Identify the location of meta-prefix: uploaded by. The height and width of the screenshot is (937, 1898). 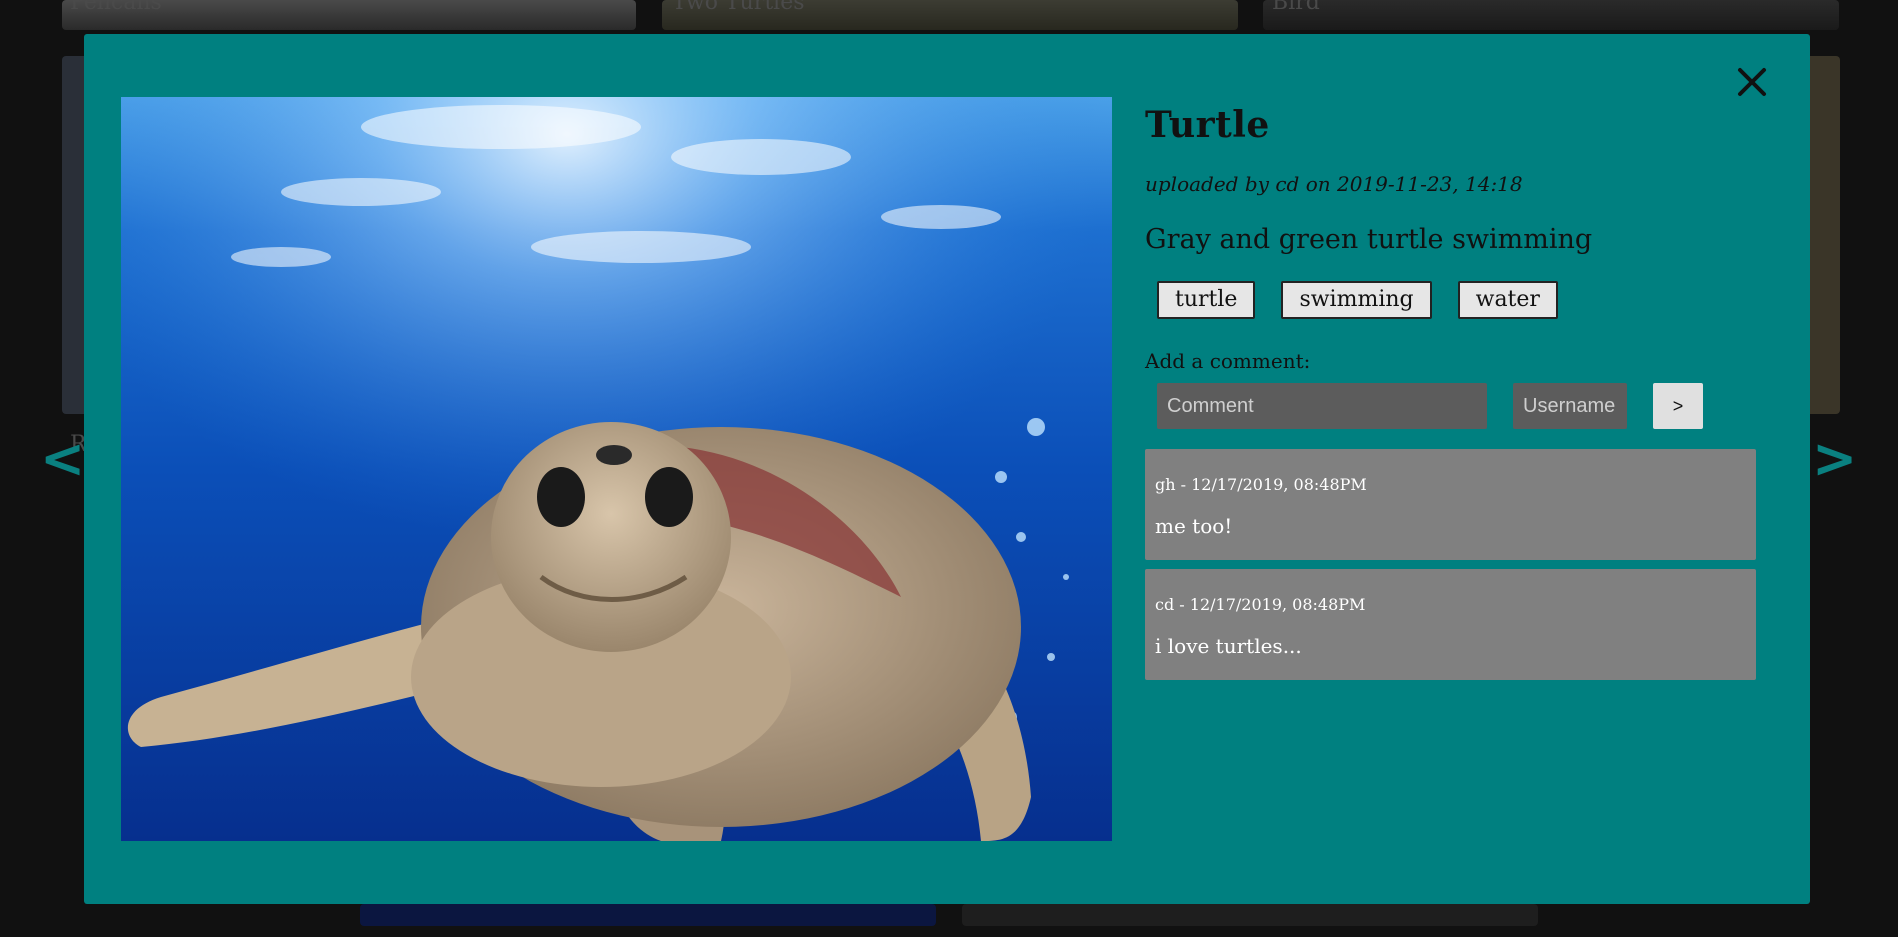
(1207, 184).